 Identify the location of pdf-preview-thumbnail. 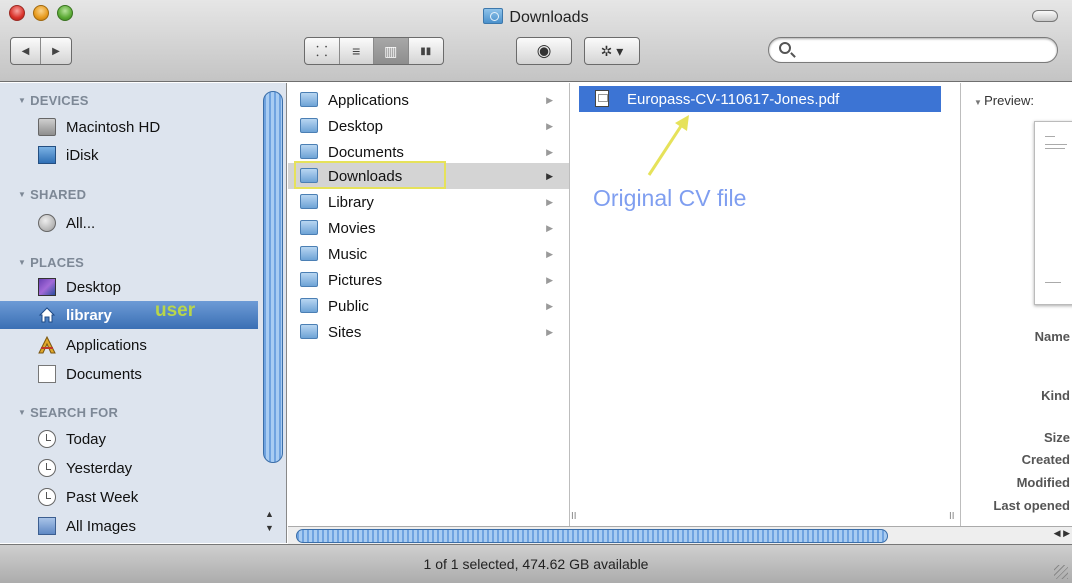
(1053, 213).